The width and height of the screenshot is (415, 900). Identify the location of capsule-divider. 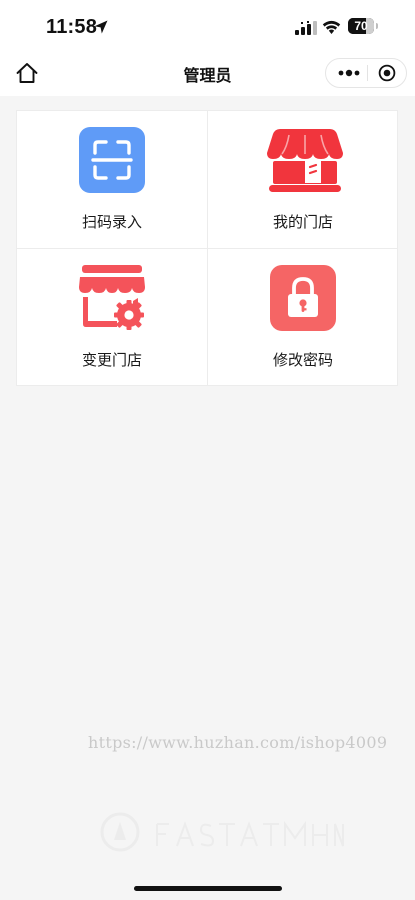
(367, 73).